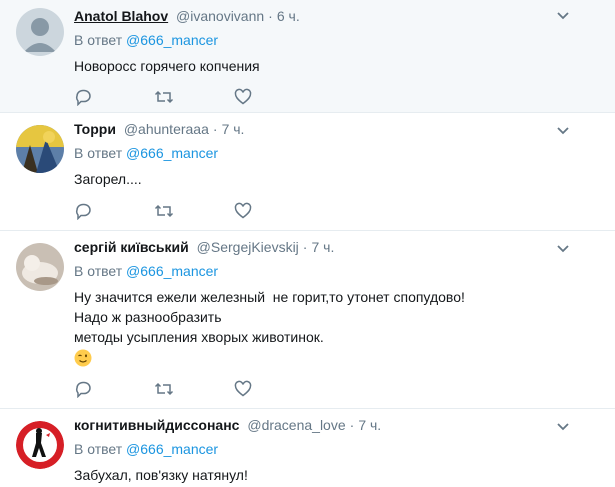  Describe the element at coordinates (95, 129) in the screenshot. I see `author-name: Торри` at that location.